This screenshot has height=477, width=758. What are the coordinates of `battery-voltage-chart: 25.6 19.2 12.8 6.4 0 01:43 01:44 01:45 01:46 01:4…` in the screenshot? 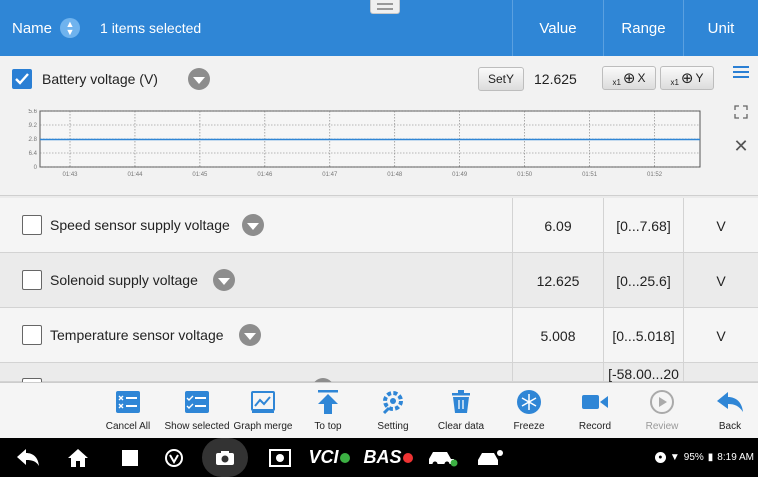 It's located at (364, 143).